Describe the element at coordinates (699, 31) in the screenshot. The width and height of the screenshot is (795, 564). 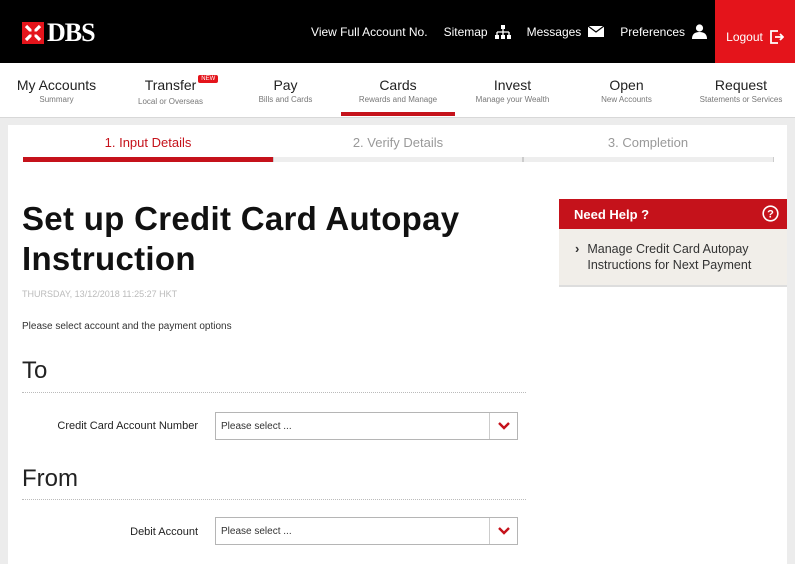
I see `user-icon` at that location.